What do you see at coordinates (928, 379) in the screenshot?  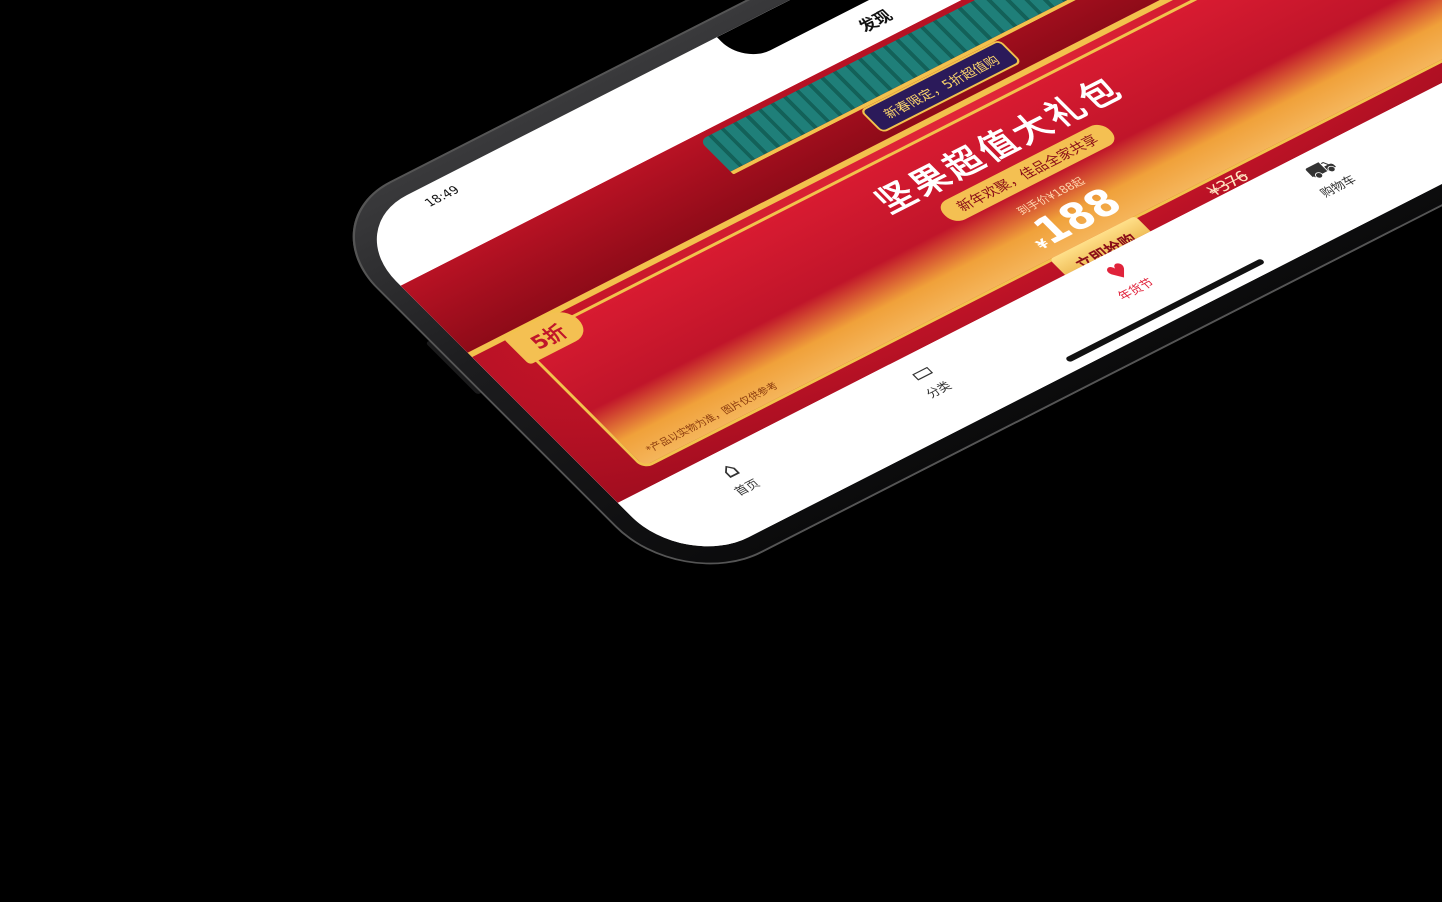 I see `tab-category: ▭ 分类` at bounding box center [928, 379].